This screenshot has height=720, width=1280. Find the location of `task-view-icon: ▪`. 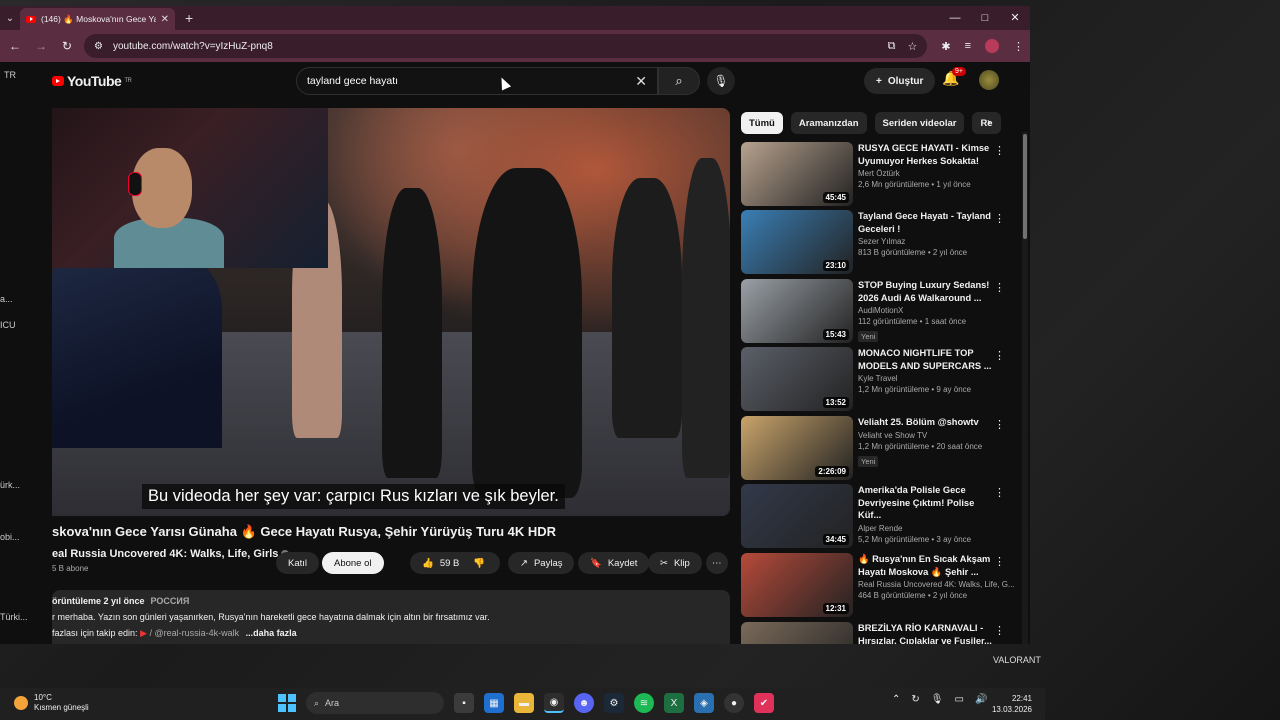

task-view-icon: ▪ is located at coordinates (464, 703).